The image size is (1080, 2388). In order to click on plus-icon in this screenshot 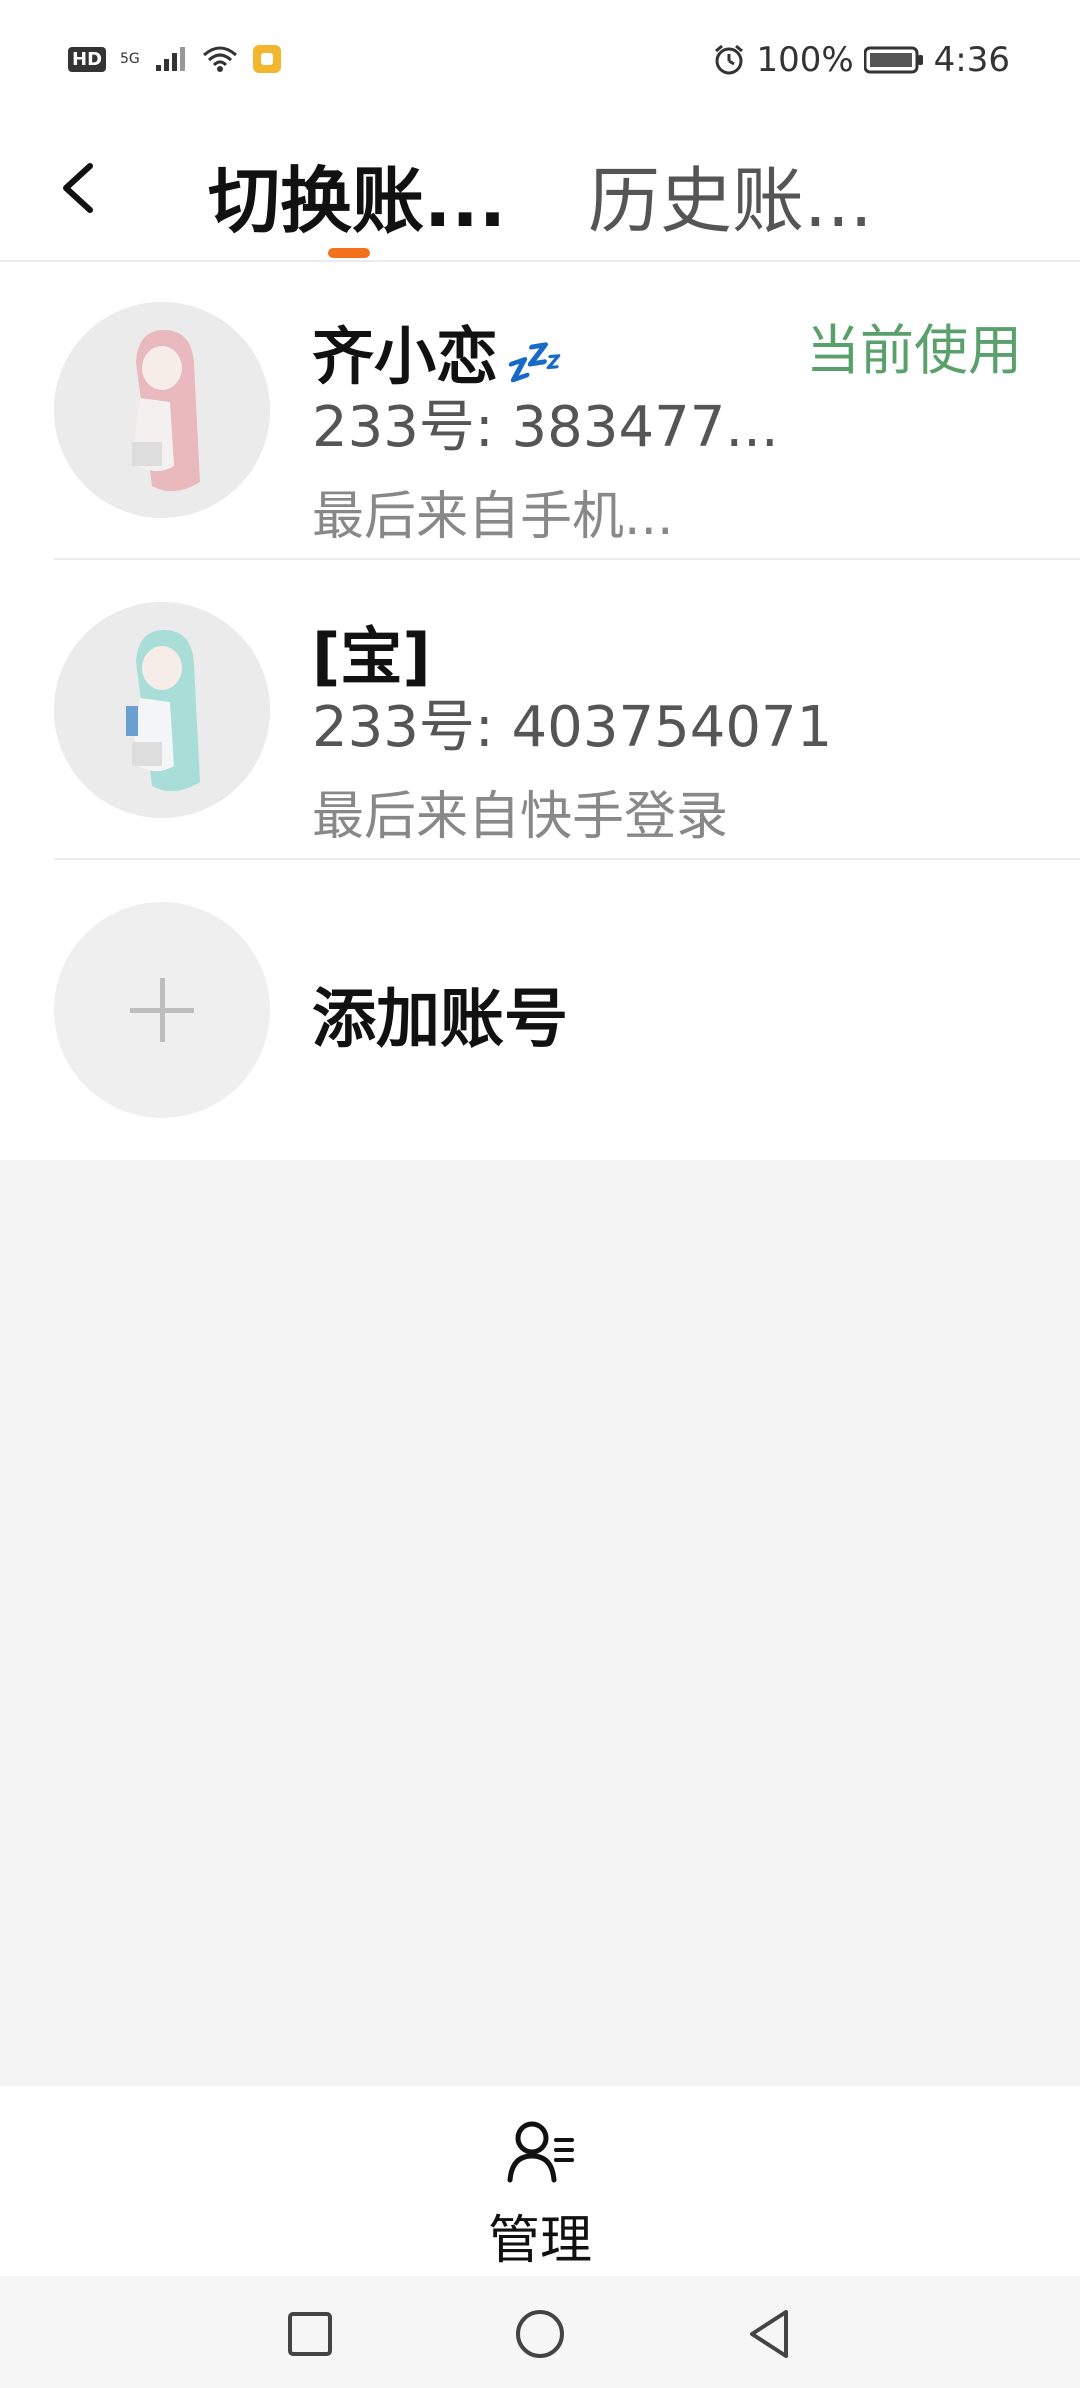, I will do `click(162, 1010)`.